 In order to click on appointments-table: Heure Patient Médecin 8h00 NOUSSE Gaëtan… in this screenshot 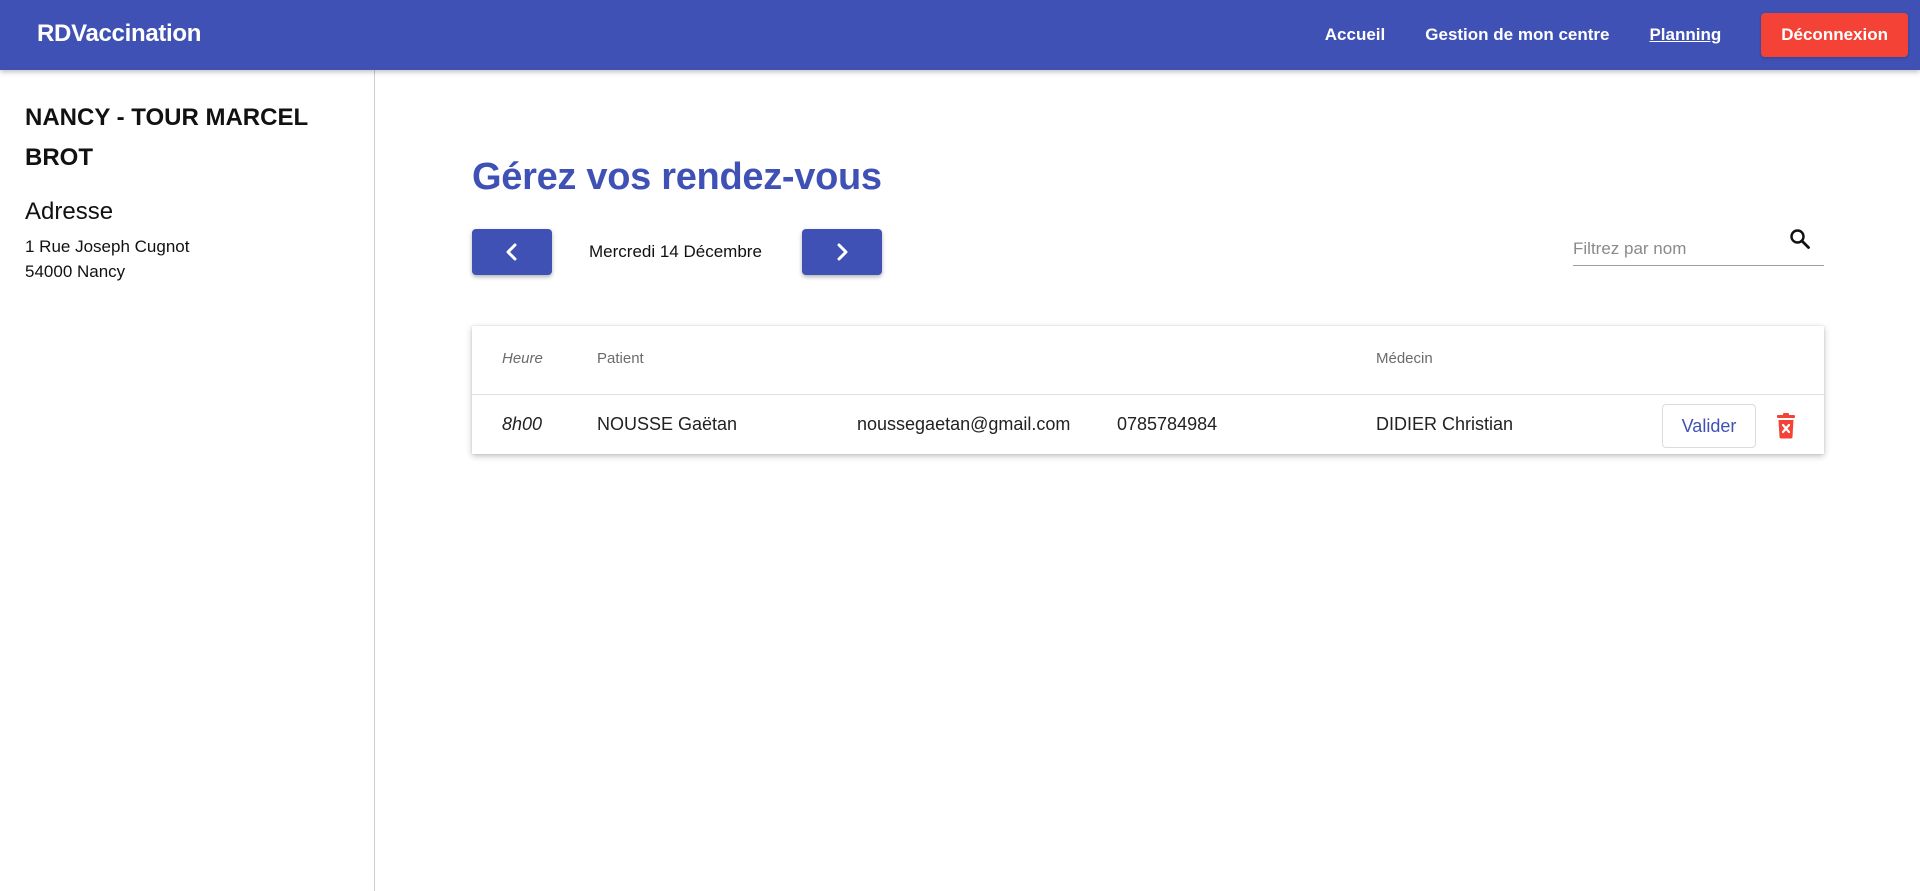, I will do `click(1148, 390)`.